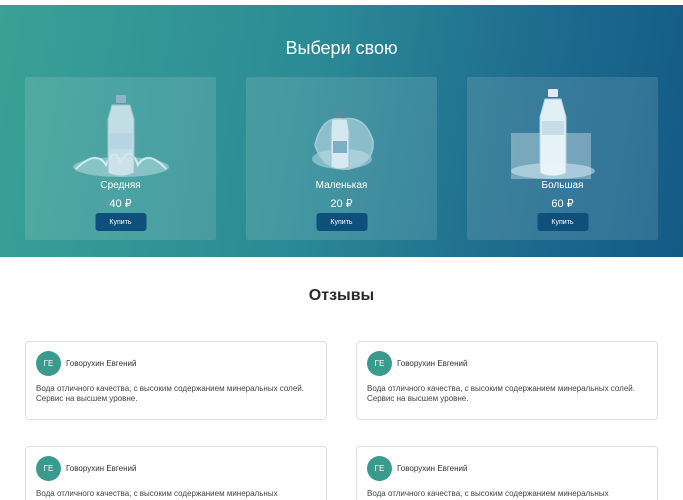  I want to click on product-name: Маленькая, so click(341, 185).